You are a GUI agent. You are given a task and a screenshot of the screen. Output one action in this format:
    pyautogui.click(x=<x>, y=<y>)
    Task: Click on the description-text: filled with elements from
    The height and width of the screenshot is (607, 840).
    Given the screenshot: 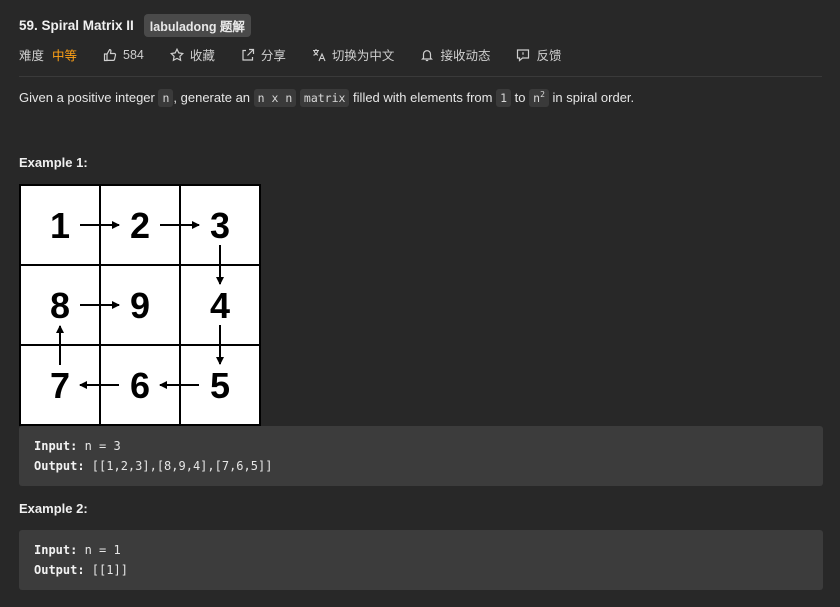 What is the action you would take?
    pyautogui.click(x=423, y=97)
    